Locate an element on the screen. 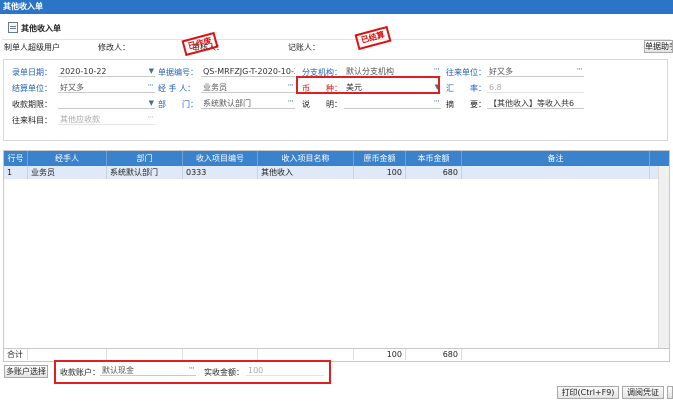 The image size is (673, 402). partner-field: 好又多 ··· is located at coordinates (535, 71).